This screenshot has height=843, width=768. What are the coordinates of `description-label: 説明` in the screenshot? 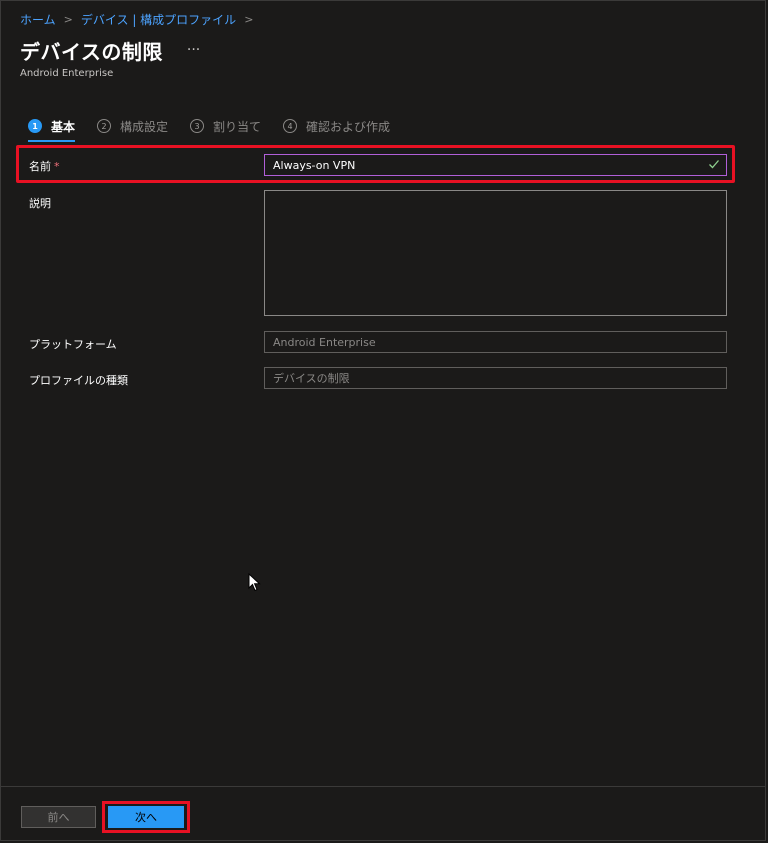 It's located at (40, 203).